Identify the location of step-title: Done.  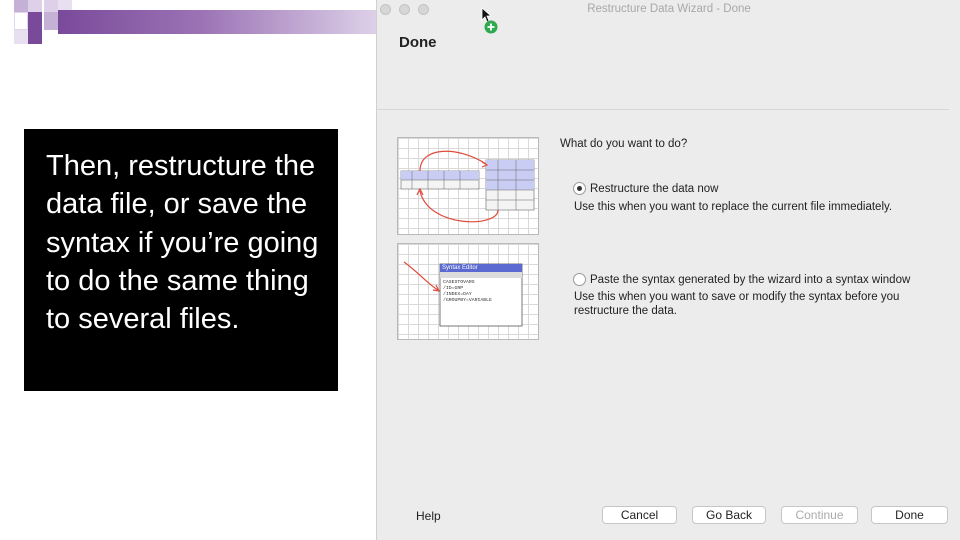
(418, 42).